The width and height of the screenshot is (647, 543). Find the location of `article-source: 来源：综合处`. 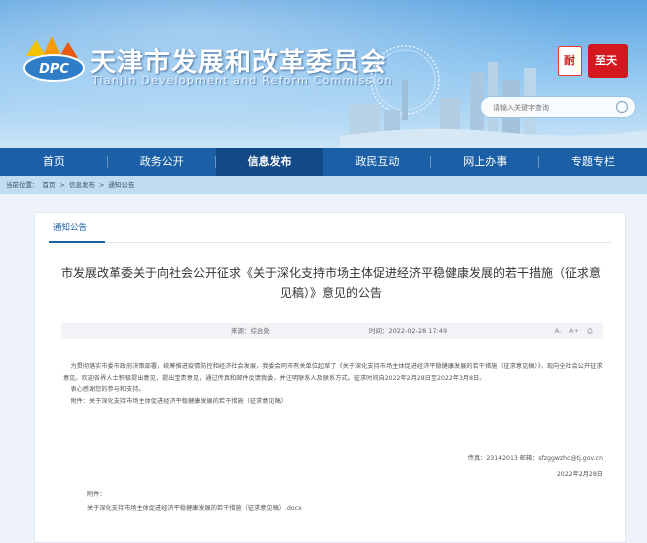

article-source: 来源：综合处 is located at coordinates (250, 331).